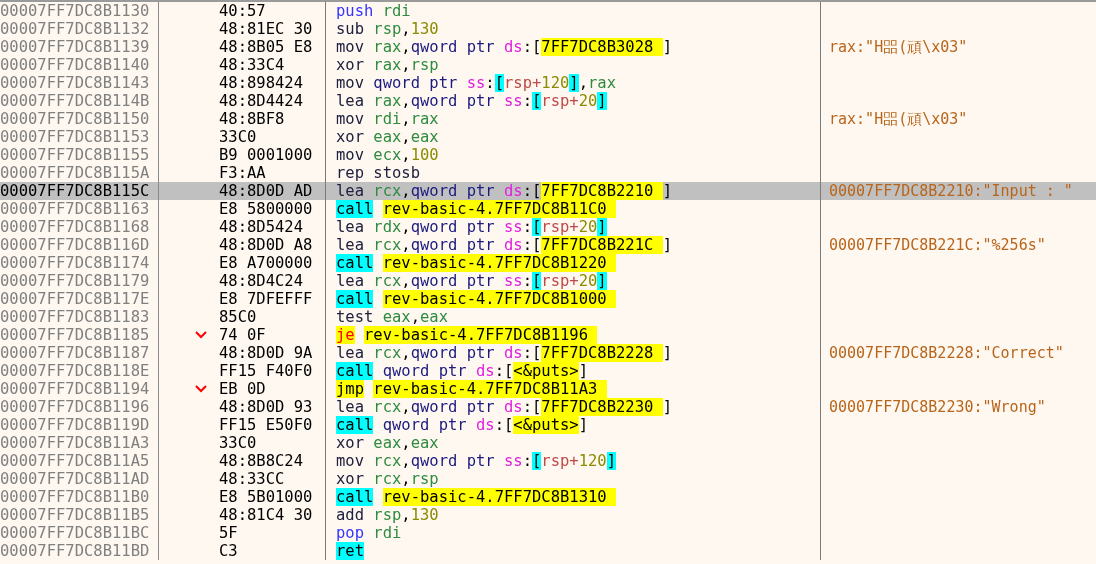  I want to click on instruction-cell: call rev-basic-4.7FF7DC8B11C0, so click(476, 209).